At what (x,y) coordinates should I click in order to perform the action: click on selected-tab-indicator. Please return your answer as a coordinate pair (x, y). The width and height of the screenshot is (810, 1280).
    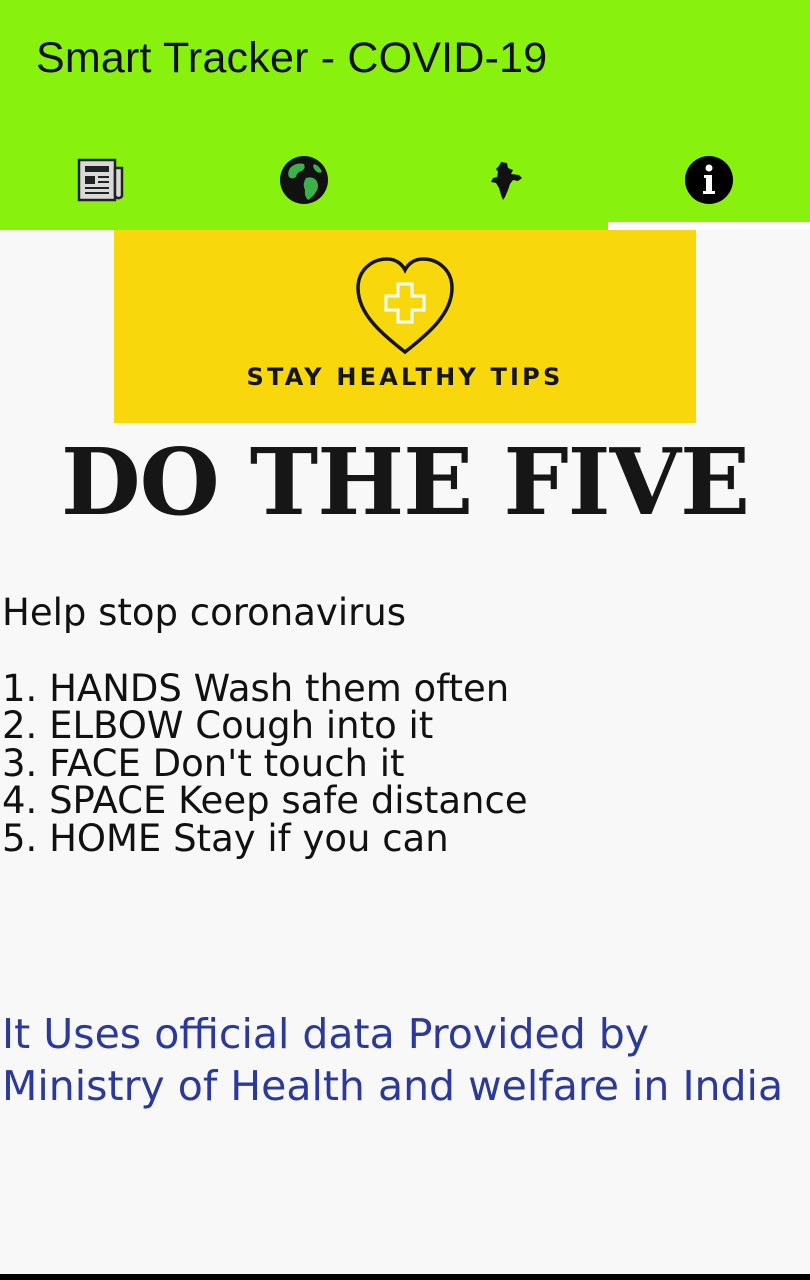
    Looking at the image, I should click on (708, 226).